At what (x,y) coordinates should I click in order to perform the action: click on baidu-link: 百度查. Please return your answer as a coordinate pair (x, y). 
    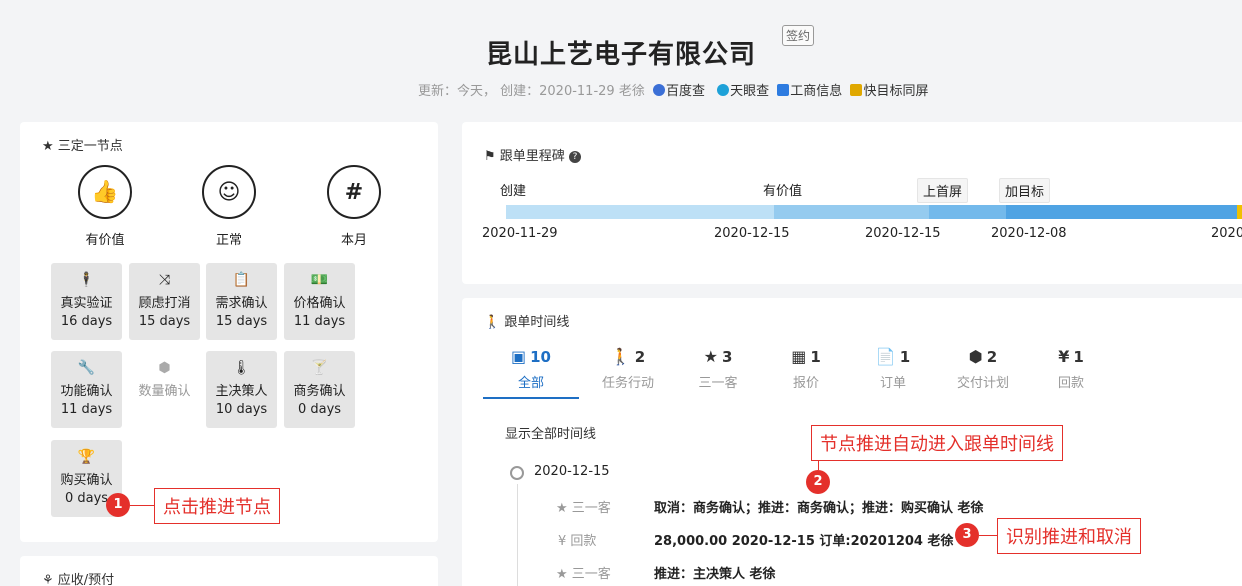
    Looking at the image, I should click on (685, 91).